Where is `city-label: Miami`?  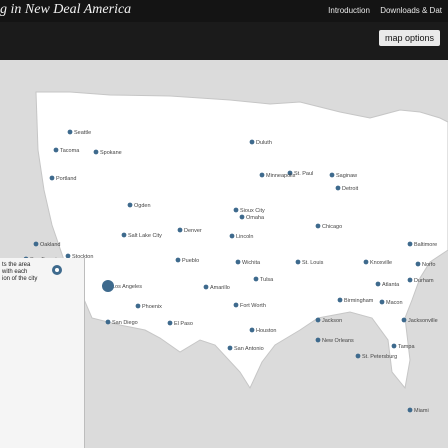
city-label: Miami is located at coordinates (421, 411).